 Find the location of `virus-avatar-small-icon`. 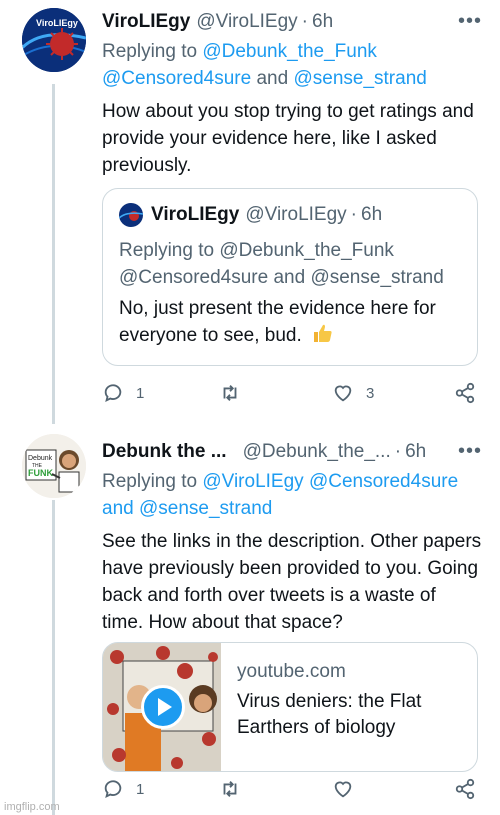

virus-avatar-small-icon is located at coordinates (131, 215).